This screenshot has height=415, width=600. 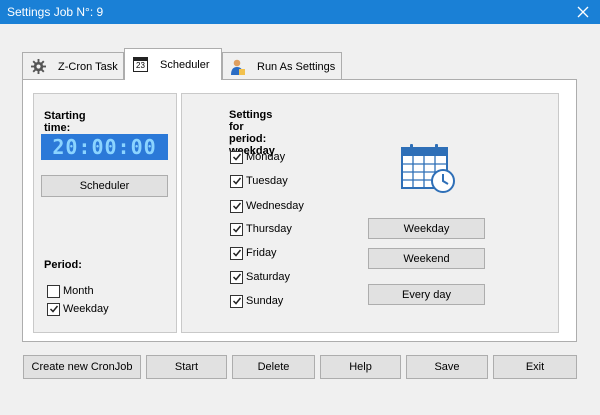 I want to click on tab-label: Scheduler, so click(x=185, y=64).